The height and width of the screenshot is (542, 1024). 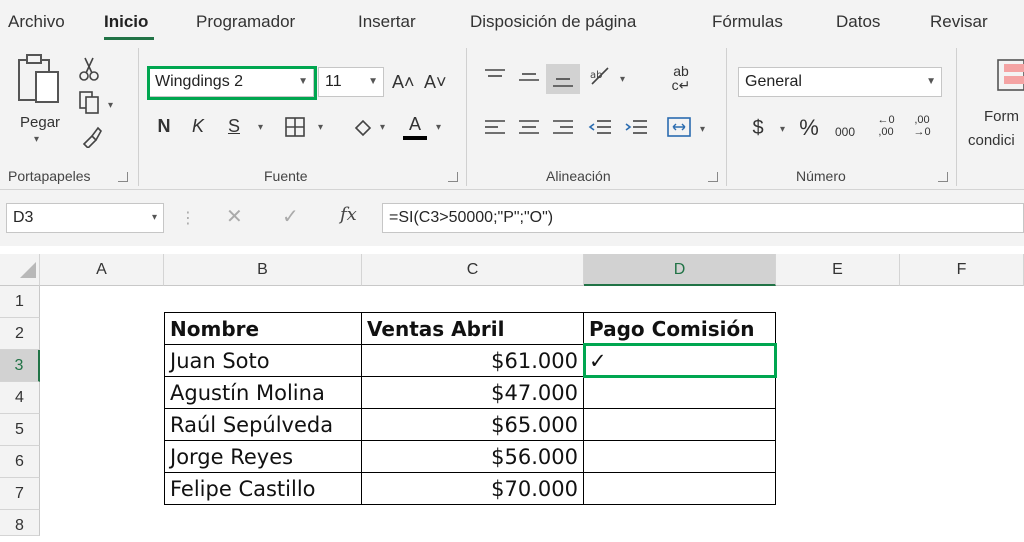 I want to click on column-header-f: F, so click(x=962, y=270).